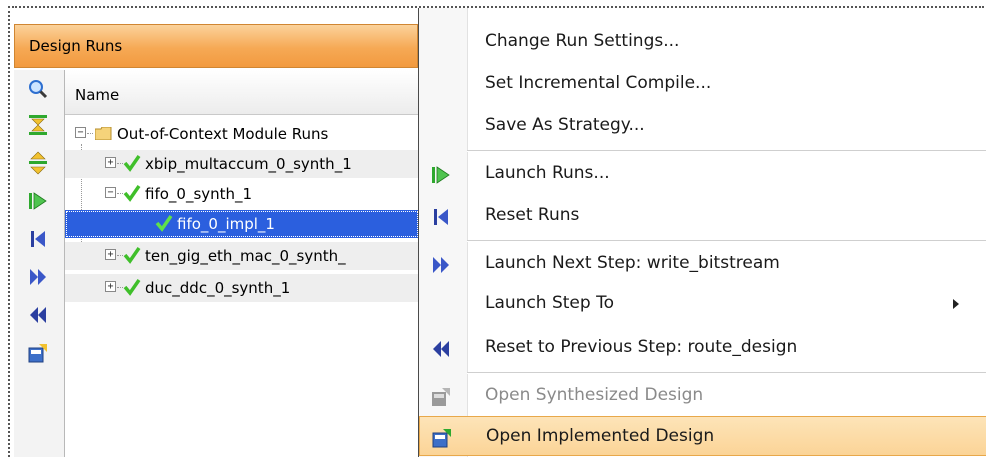 This screenshot has height=457, width=986. Describe the element at coordinates (441, 397) in the screenshot. I see `open-synthesized-design-icon` at that location.